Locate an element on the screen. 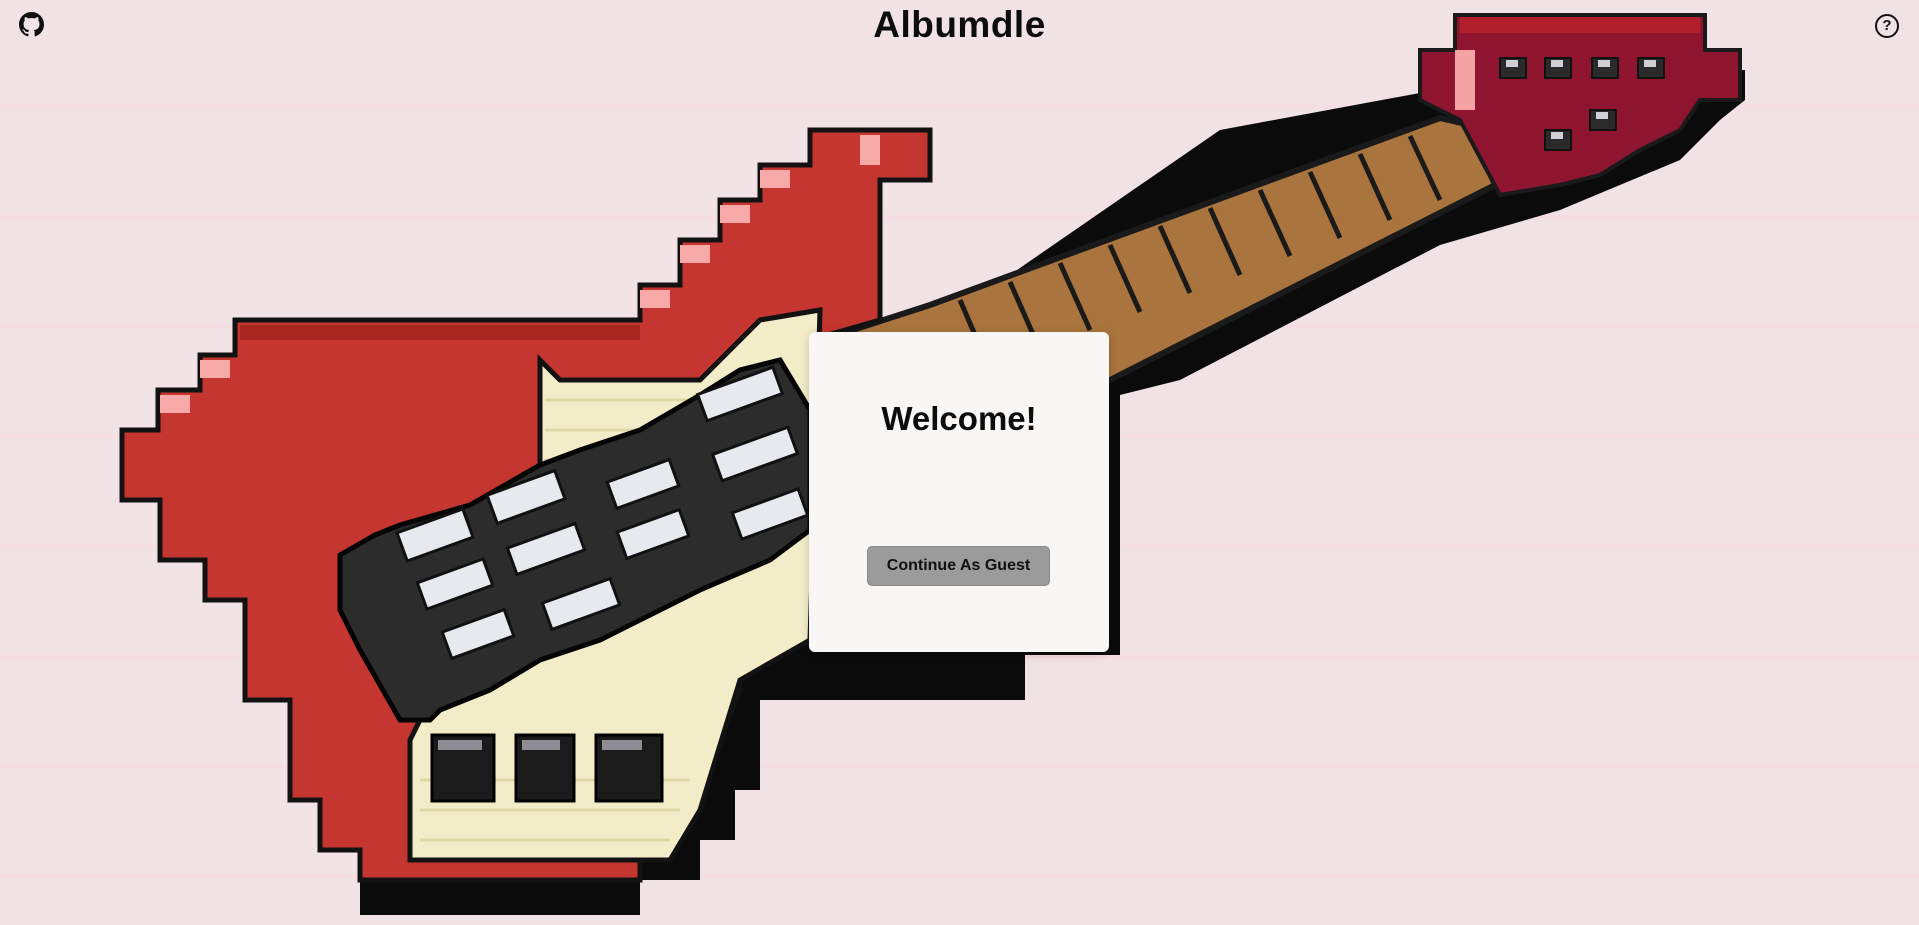 The width and height of the screenshot is (1919, 925). modal-title: Welcome! is located at coordinates (959, 418).